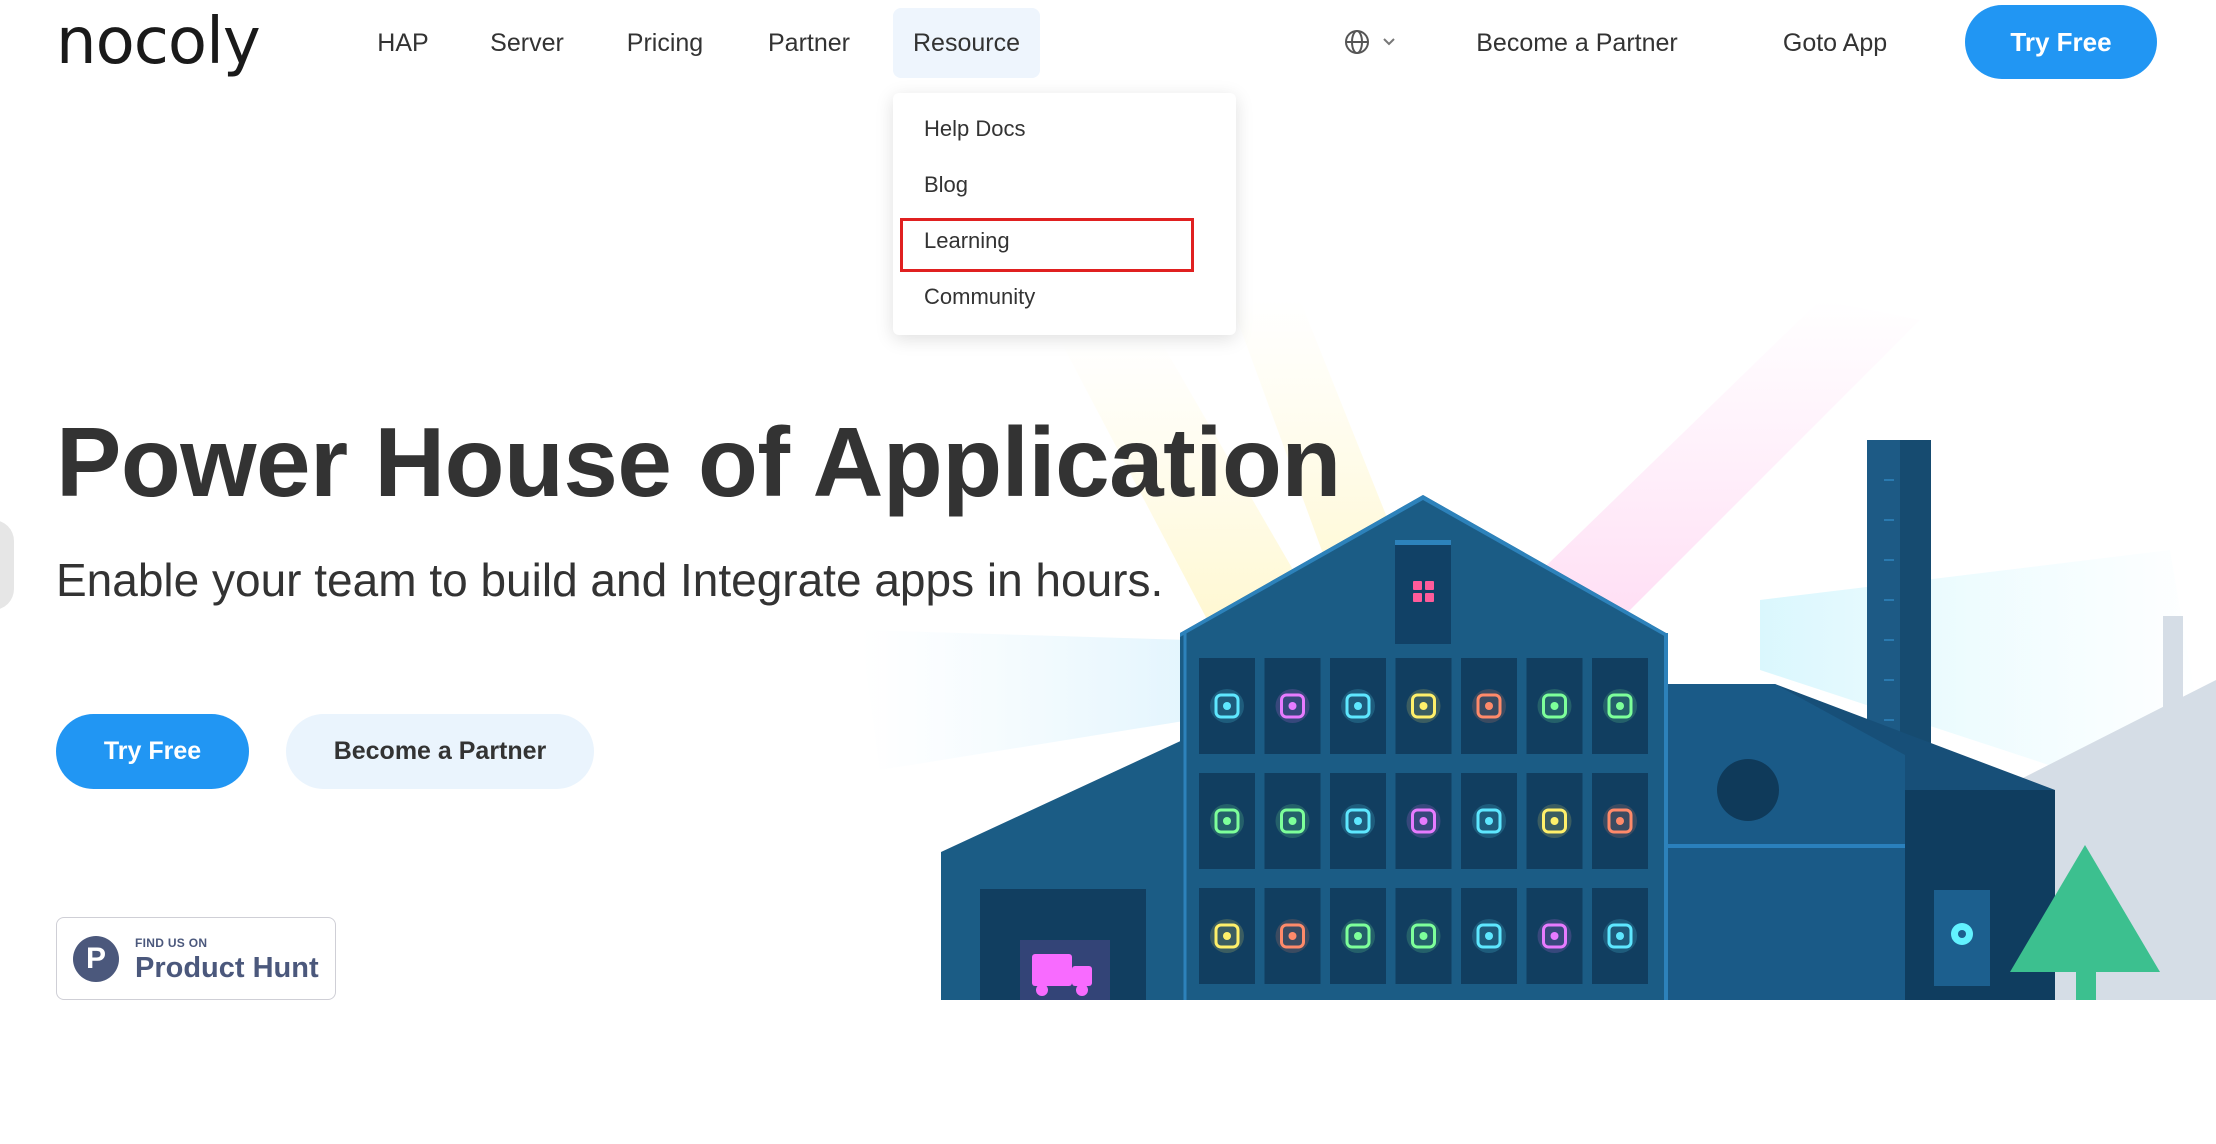  What do you see at coordinates (440, 751) in the screenshot?
I see `become-partner-button-hero: Become a Partner` at bounding box center [440, 751].